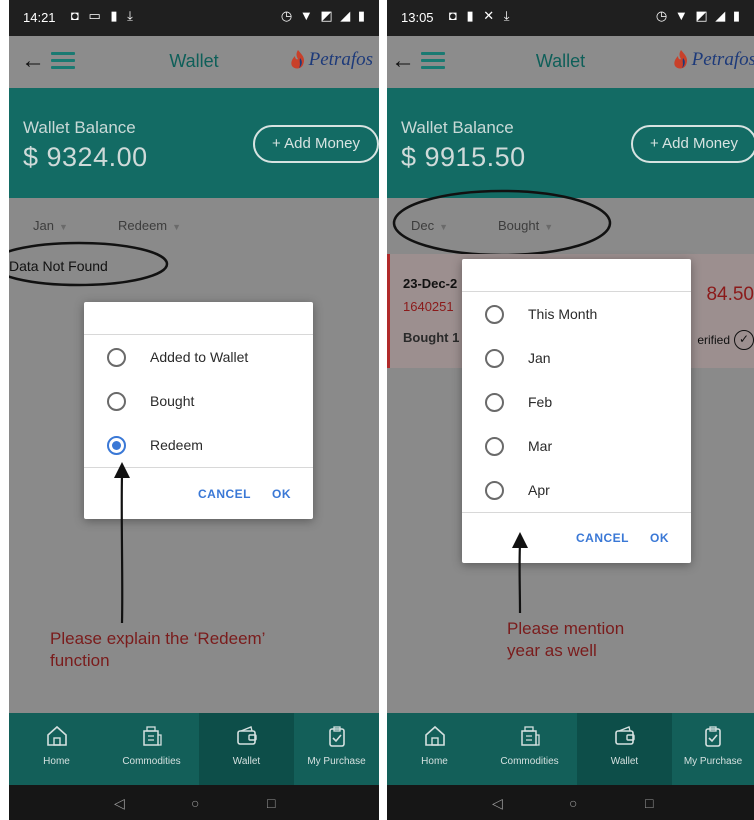  Describe the element at coordinates (198, 401) in the screenshot. I see `dialog-option: Bought` at that location.